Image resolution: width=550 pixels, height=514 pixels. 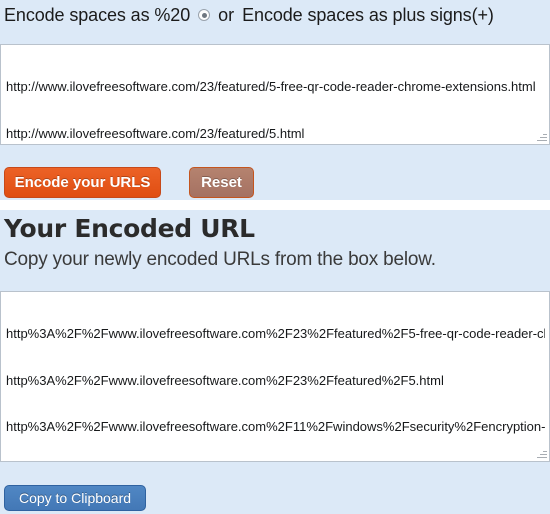 I want to click on result-title: Your Encoded URL, so click(x=129, y=228).